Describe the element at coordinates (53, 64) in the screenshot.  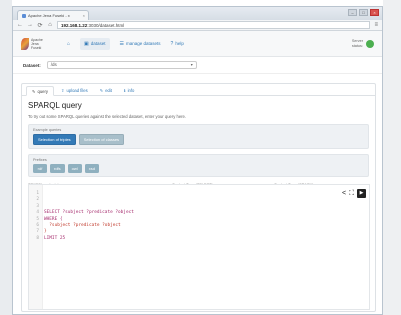
I see `dataset-selected-value: /ds` at that location.